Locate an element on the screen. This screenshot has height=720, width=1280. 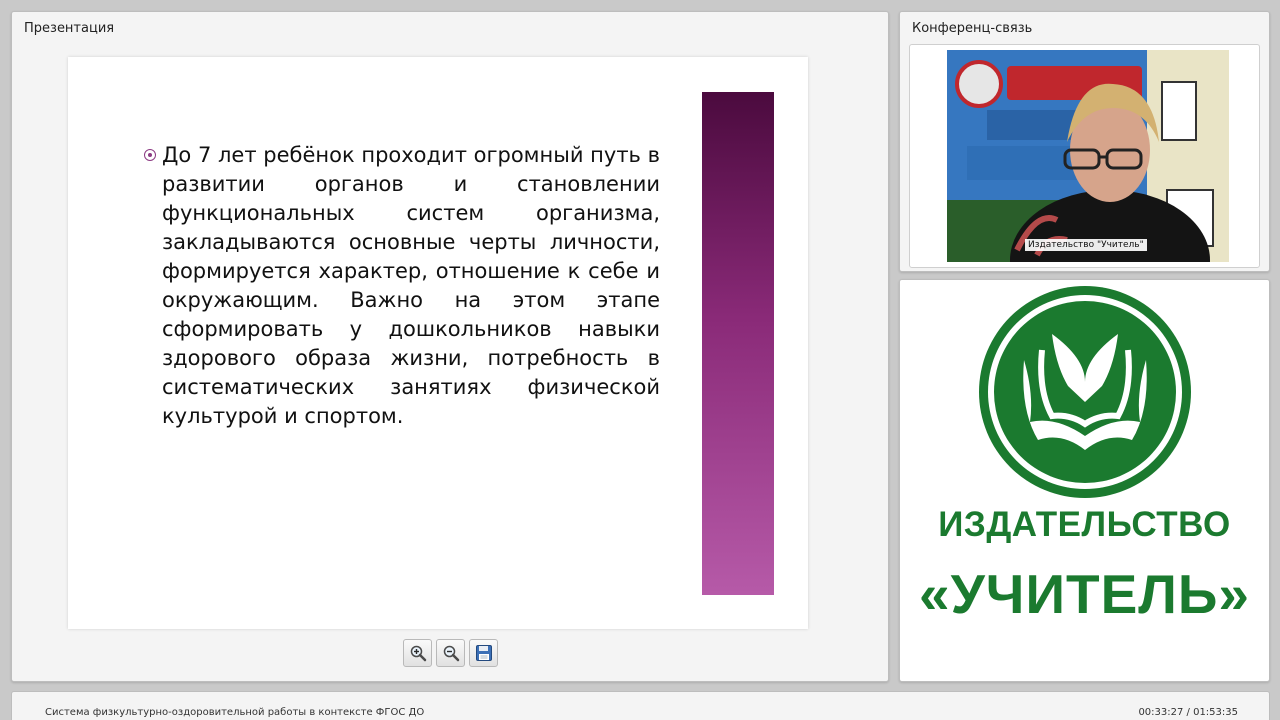
save-button is located at coordinates (483, 653).